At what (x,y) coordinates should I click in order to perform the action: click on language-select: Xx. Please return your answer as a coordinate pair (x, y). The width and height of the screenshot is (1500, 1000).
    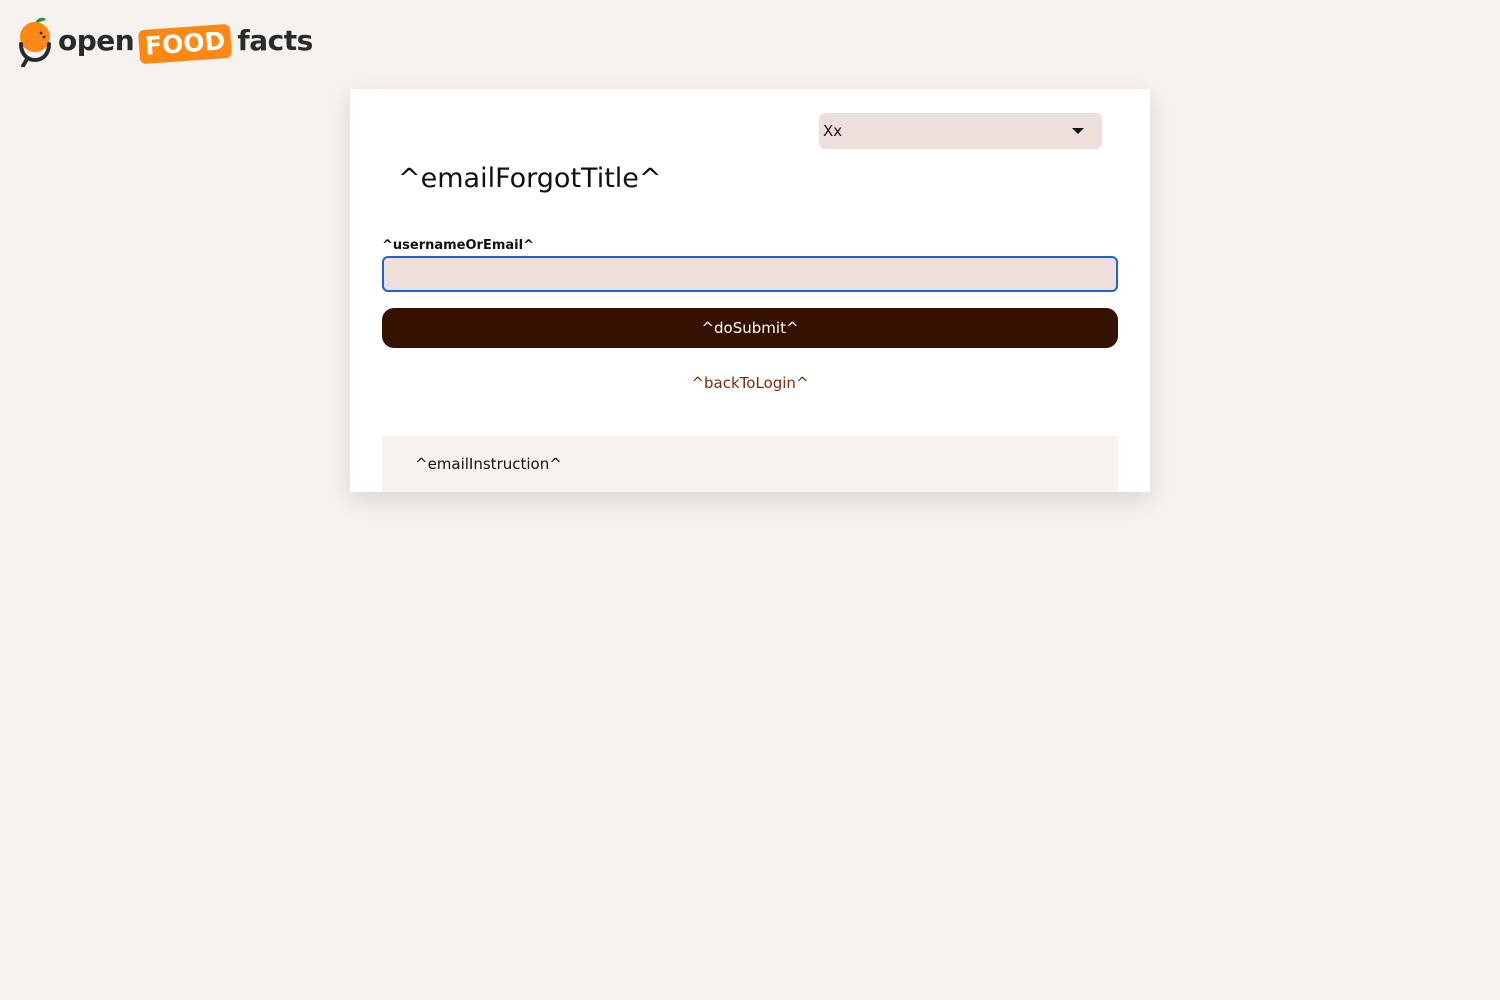
    Looking at the image, I should click on (960, 131).